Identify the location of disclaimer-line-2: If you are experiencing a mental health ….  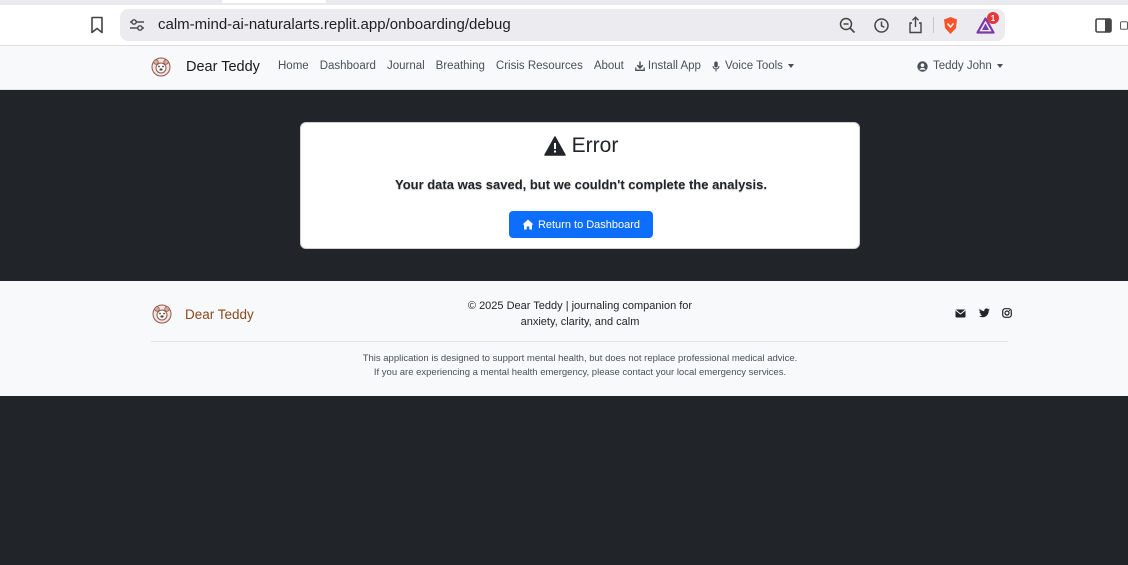
(580, 372).